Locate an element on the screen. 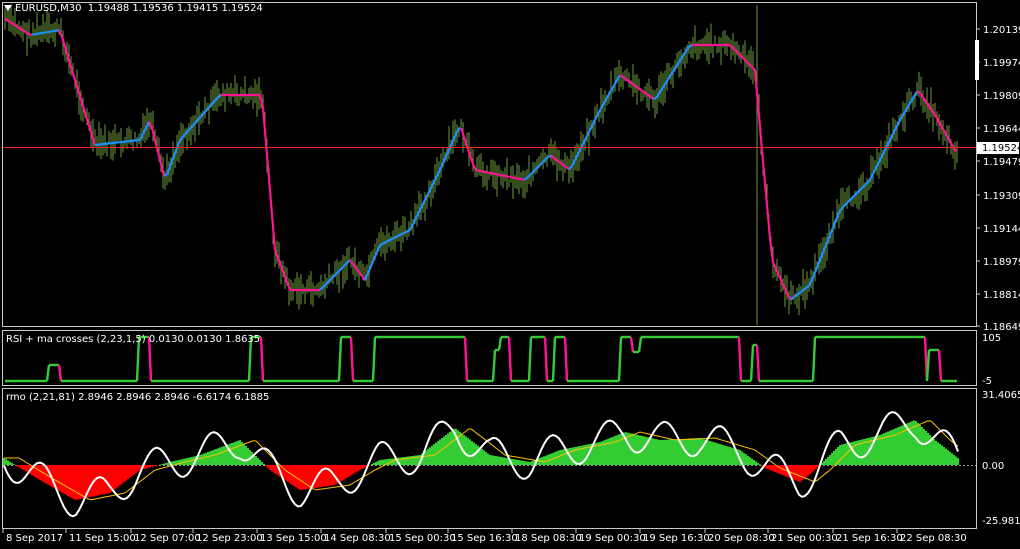 Image resolution: width=1020 pixels, height=549 pixels. price-scale-label: 1.19644 is located at coordinates (1001, 129).